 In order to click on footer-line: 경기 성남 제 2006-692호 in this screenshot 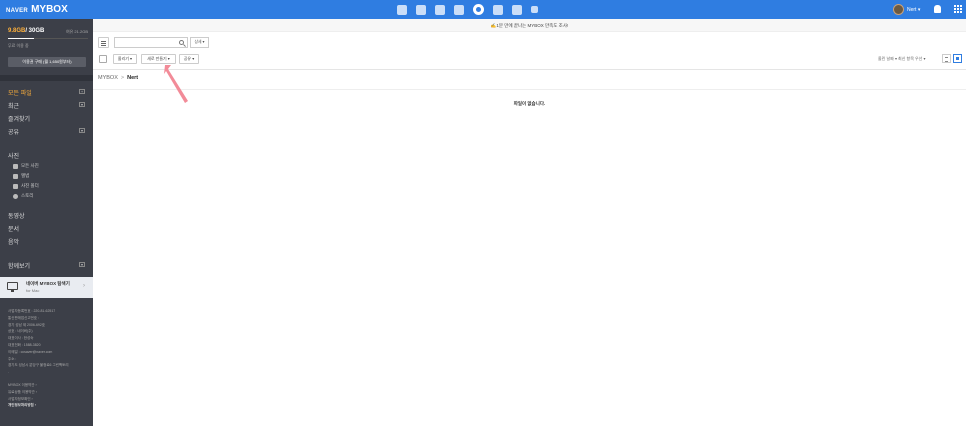, I will do `click(27, 324)`.